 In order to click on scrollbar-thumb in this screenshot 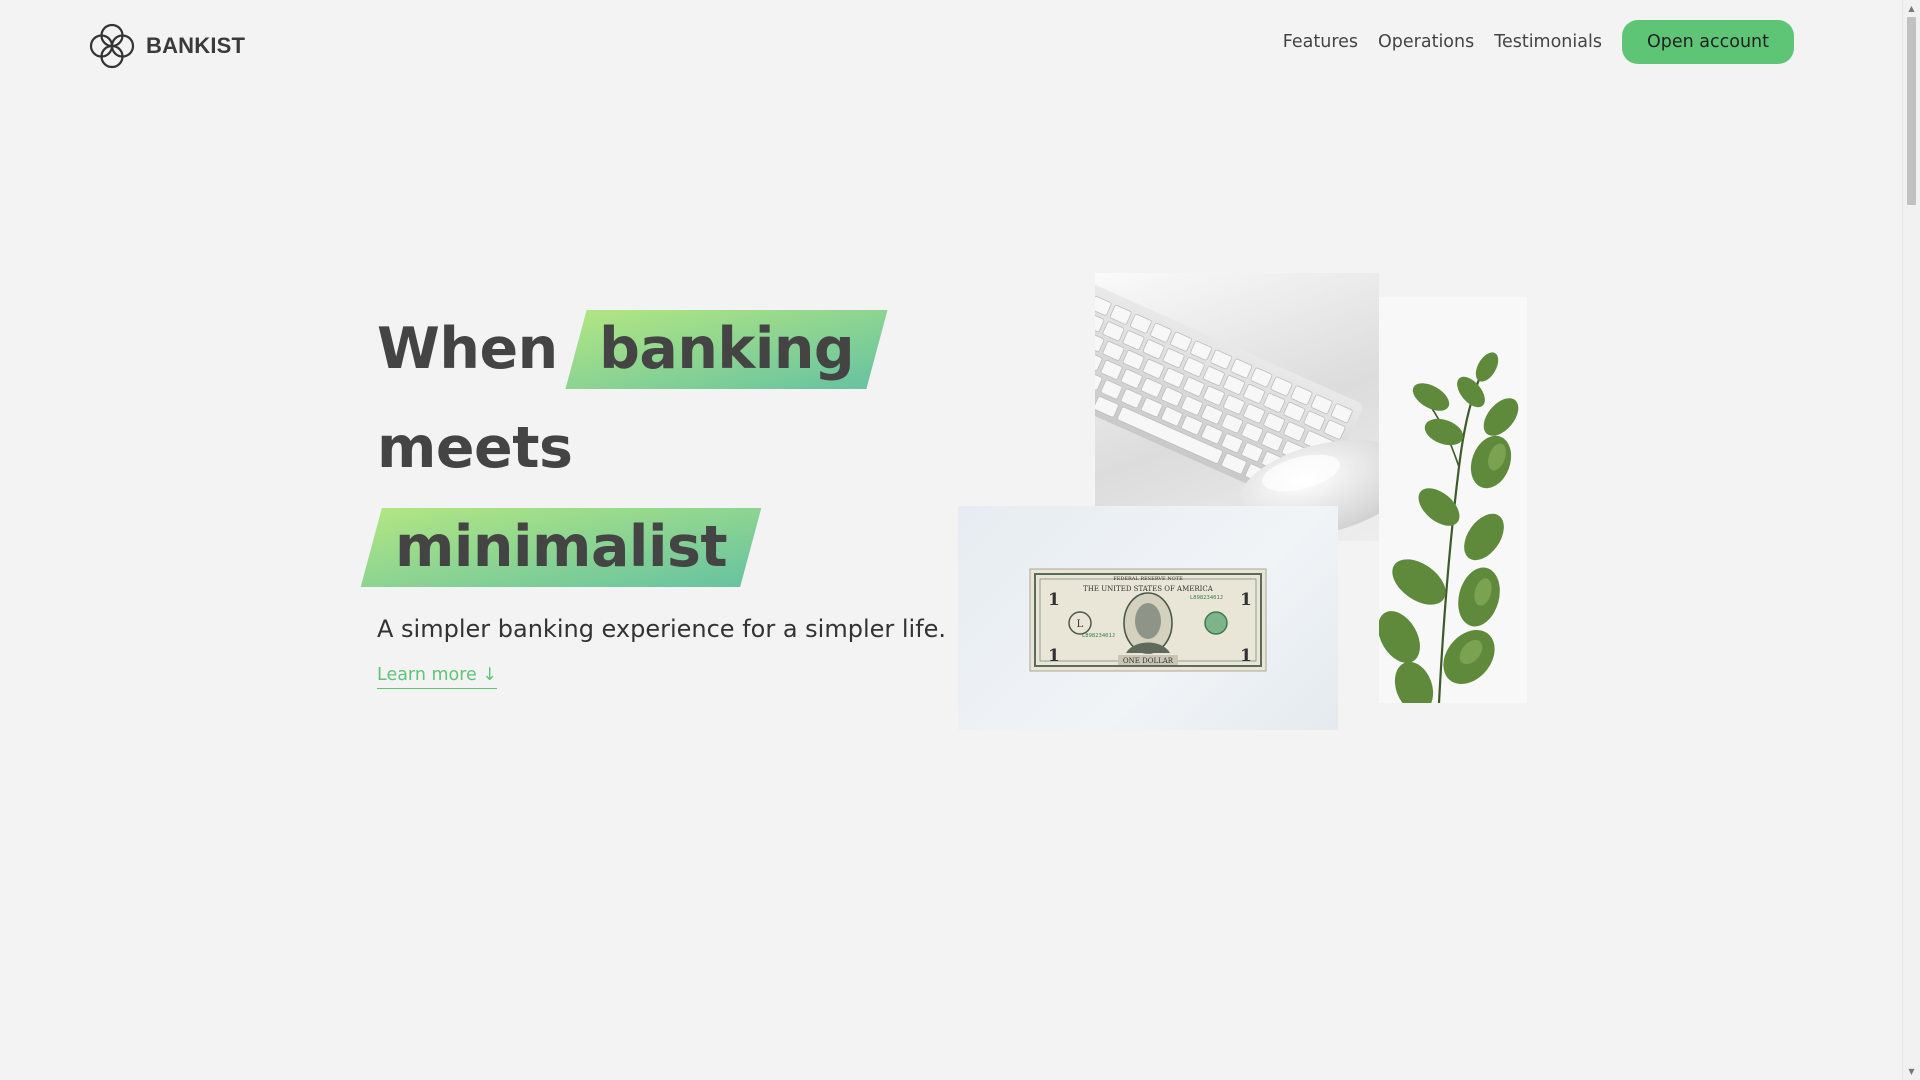, I will do `click(1911, 111)`.